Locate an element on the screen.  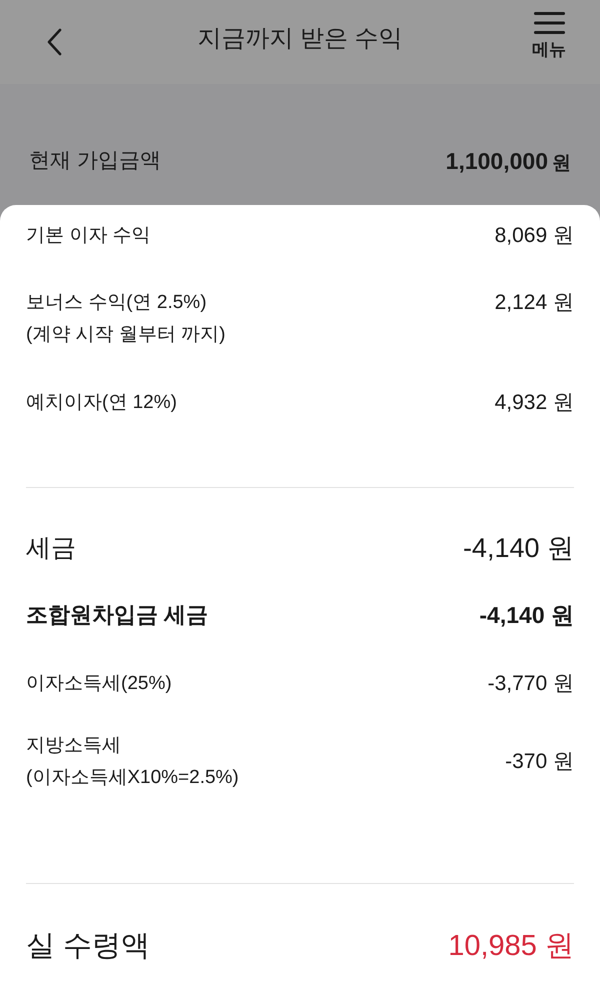
currency-unit: 원 is located at coordinates (561, 164).